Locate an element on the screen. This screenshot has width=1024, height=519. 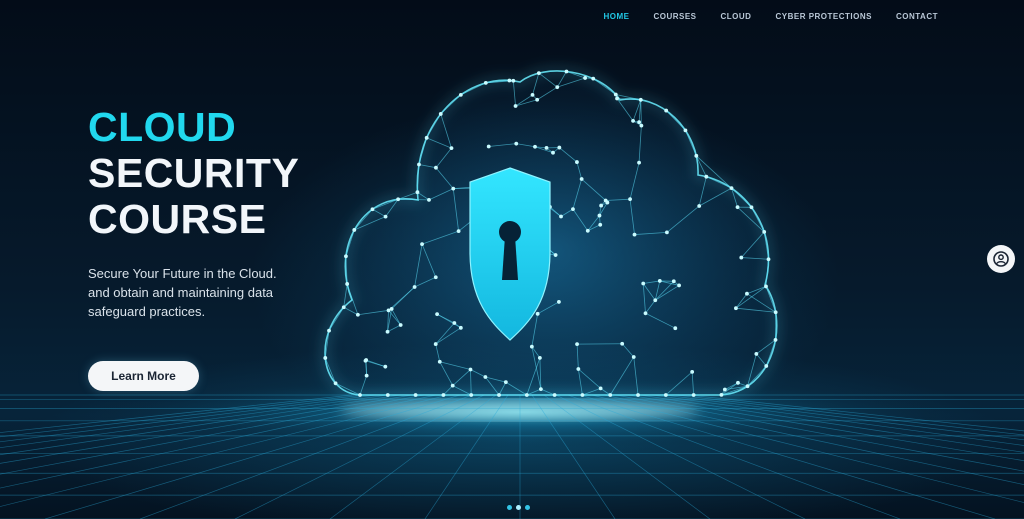
nav-item-contact: CONTACT is located at coordinates (917, 16).